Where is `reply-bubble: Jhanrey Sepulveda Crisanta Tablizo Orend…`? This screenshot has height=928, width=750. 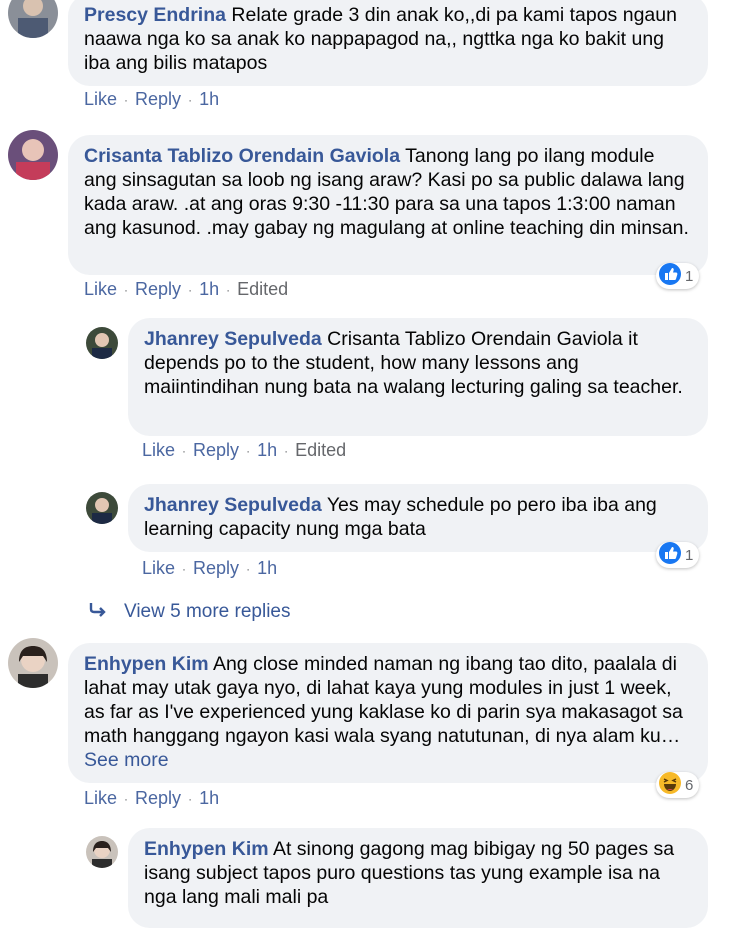 reply-bubble: Jhanrey Sepulveda Crisanta Tablizo Orend… is located at coordinates (418, 377).